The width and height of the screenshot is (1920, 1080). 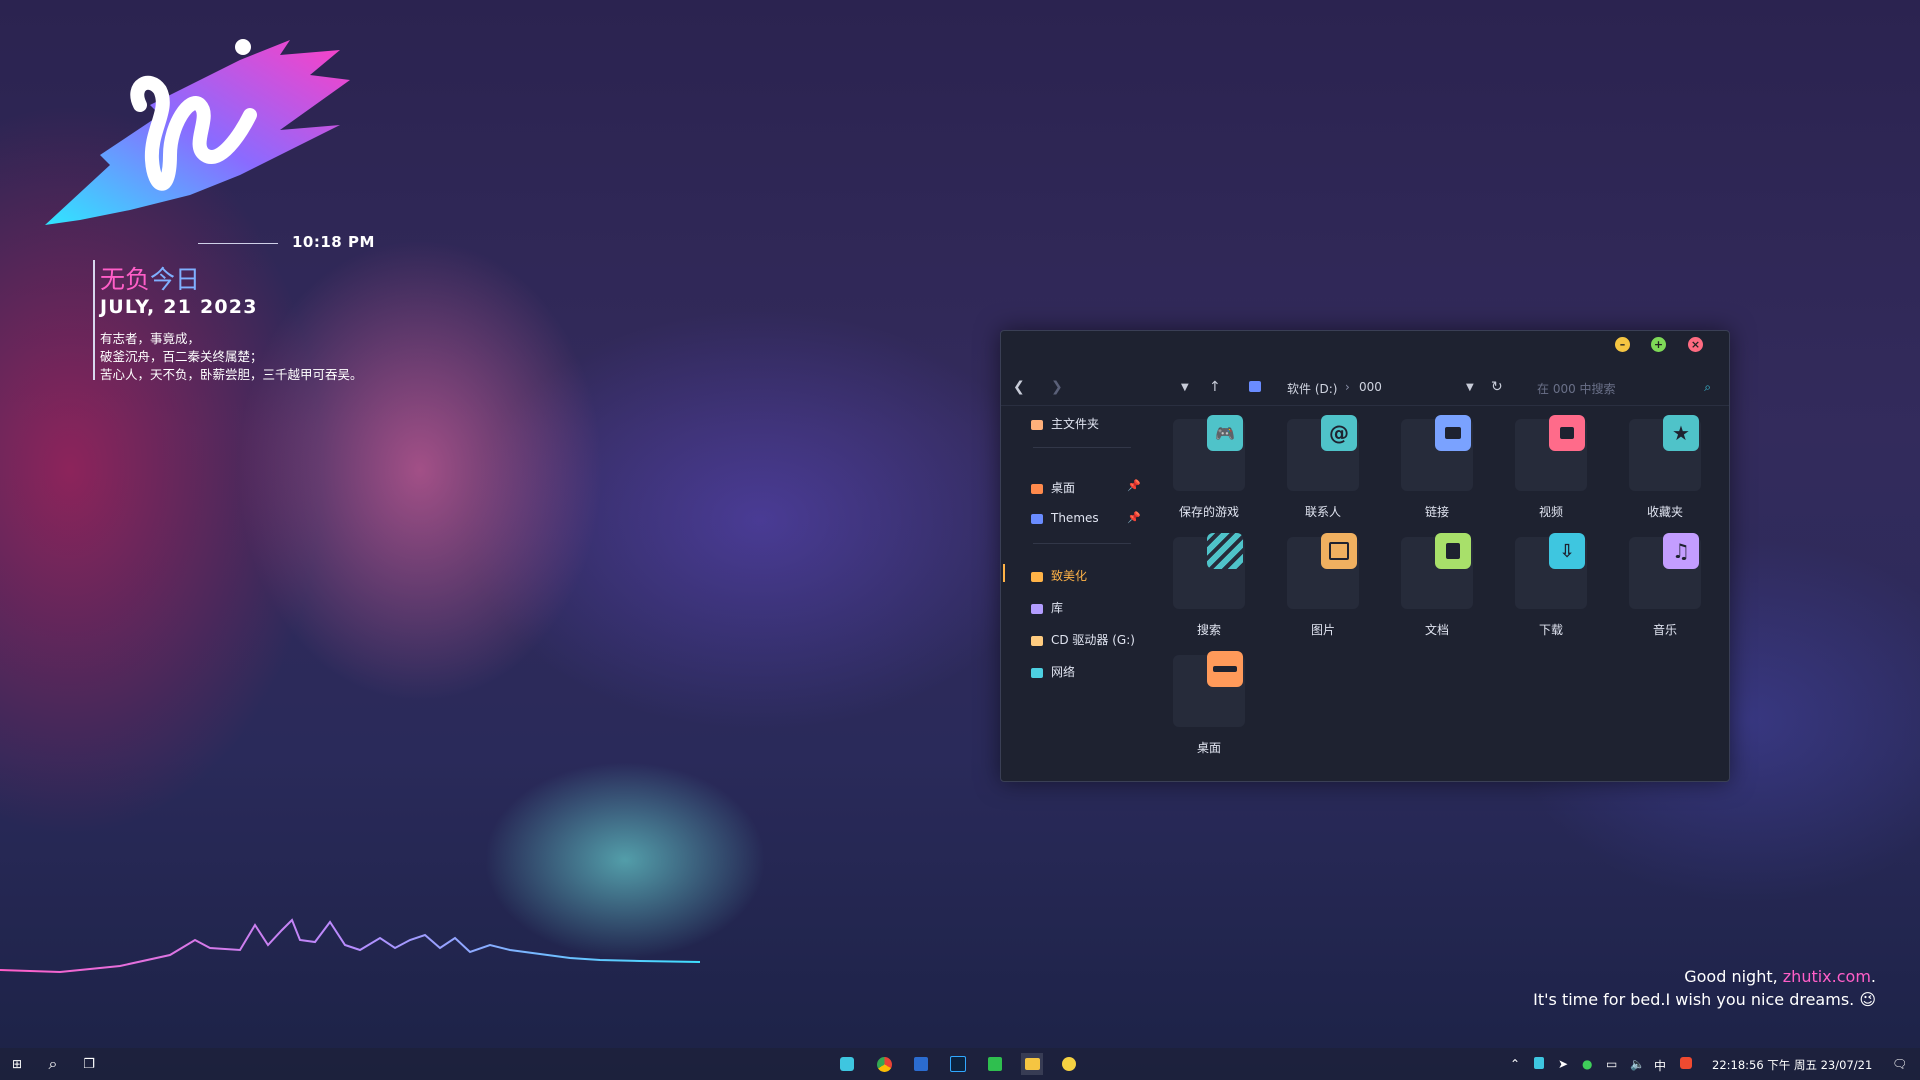 What do you see at coordinates (1065, 521) in the screenshot?
I see `sidebar-item-themes: Themes` at bounding box center [1065, 521].